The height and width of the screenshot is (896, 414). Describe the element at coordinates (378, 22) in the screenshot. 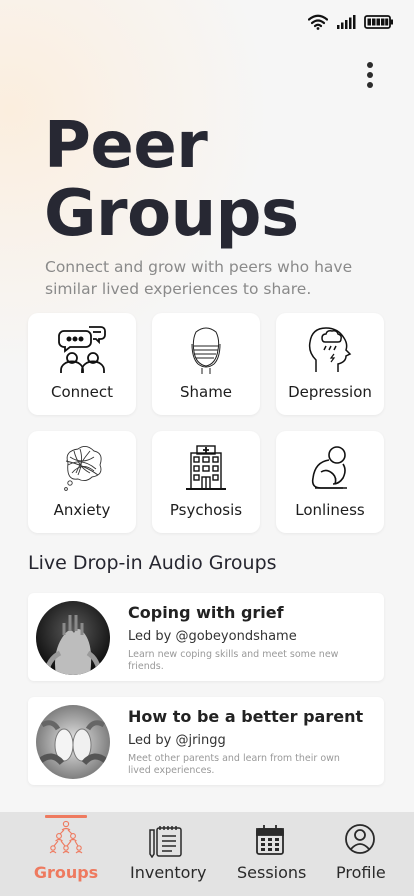

I see `battery-icon` at that location.